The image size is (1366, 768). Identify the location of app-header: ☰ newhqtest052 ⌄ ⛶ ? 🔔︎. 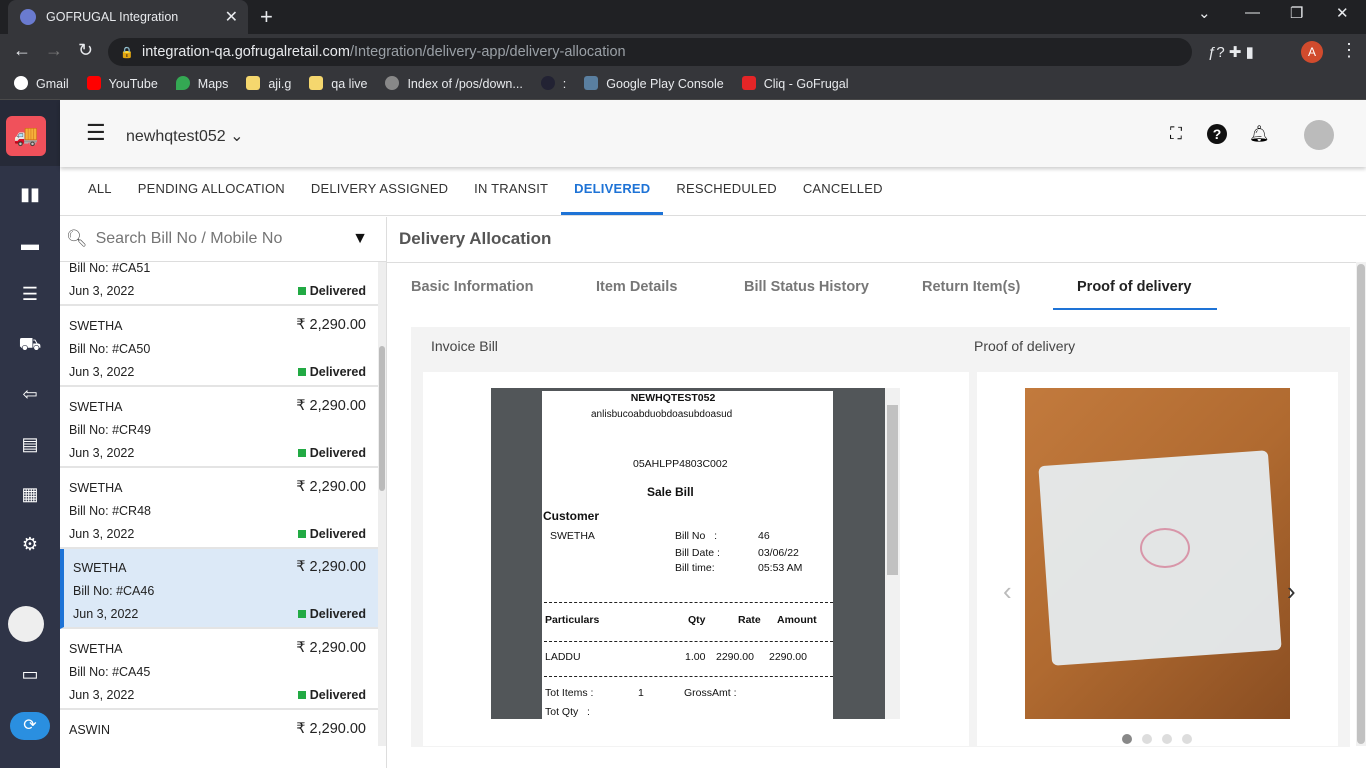
(713, 133).